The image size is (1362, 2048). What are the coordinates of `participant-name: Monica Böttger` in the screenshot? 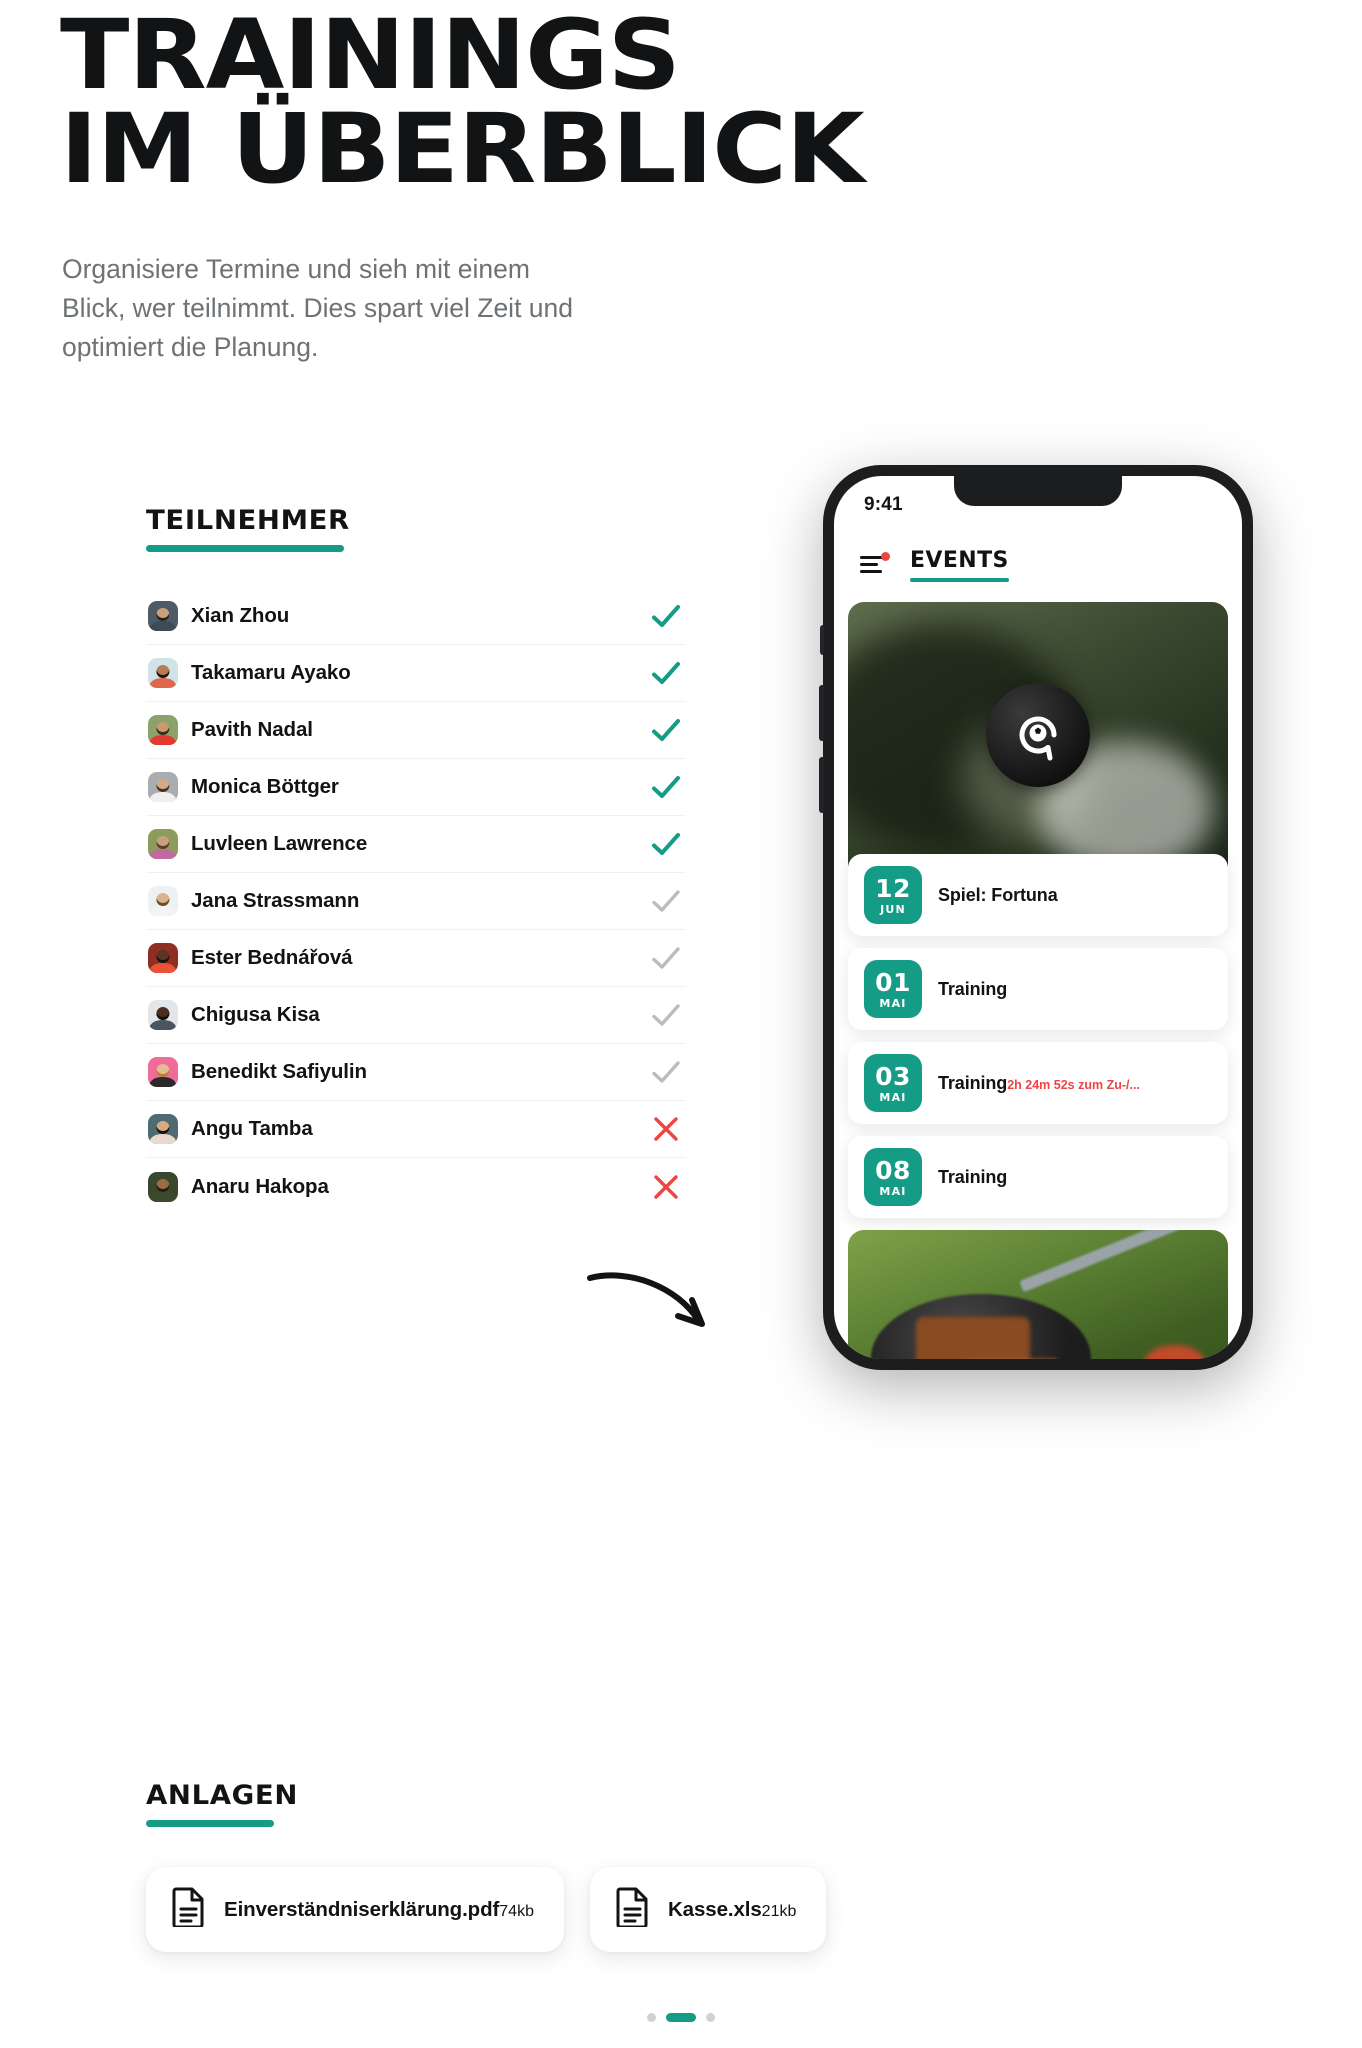 It's located at (265, 786).